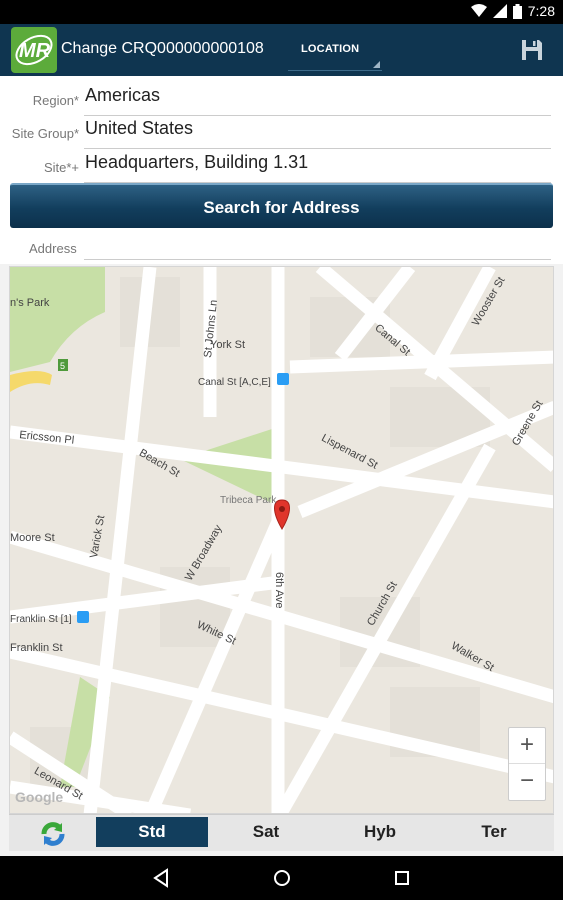 The height and width of the screenshot is (900, 563). I want to click on home-icon, so click(282, 878).